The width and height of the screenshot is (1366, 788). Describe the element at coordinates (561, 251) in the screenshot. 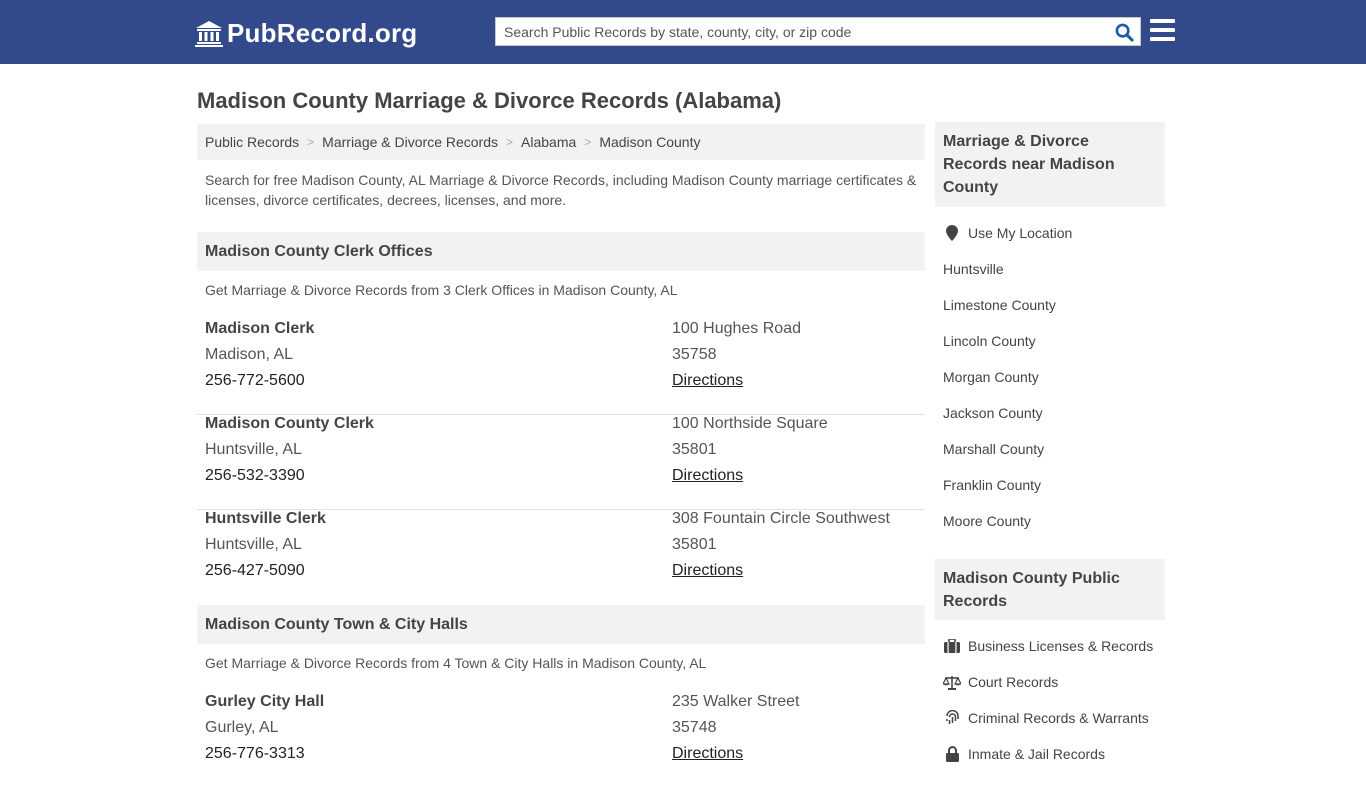

I see `clerk-offices-heading: Madison County Clerk Offices` at that location.